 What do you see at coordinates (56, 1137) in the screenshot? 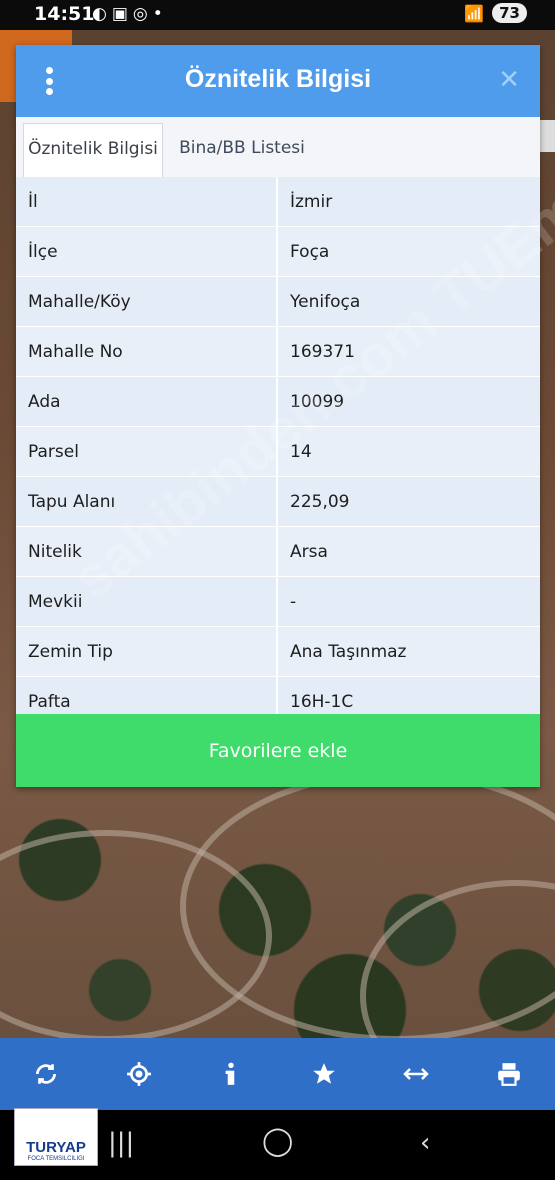
I see `turyap-logo: TURYAP FOCA TEMSILCILIGI` at bounding box center [56, 1137].